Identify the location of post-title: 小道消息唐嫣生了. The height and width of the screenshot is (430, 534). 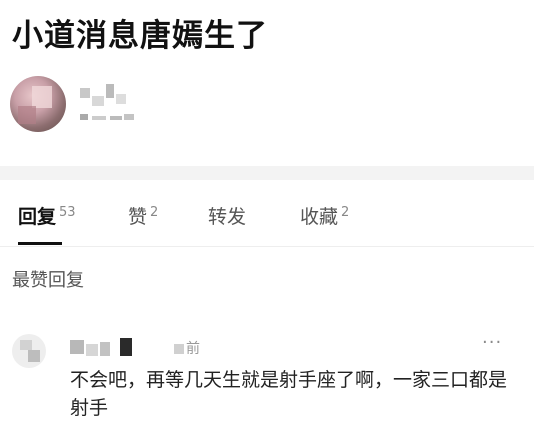
(140, 36).